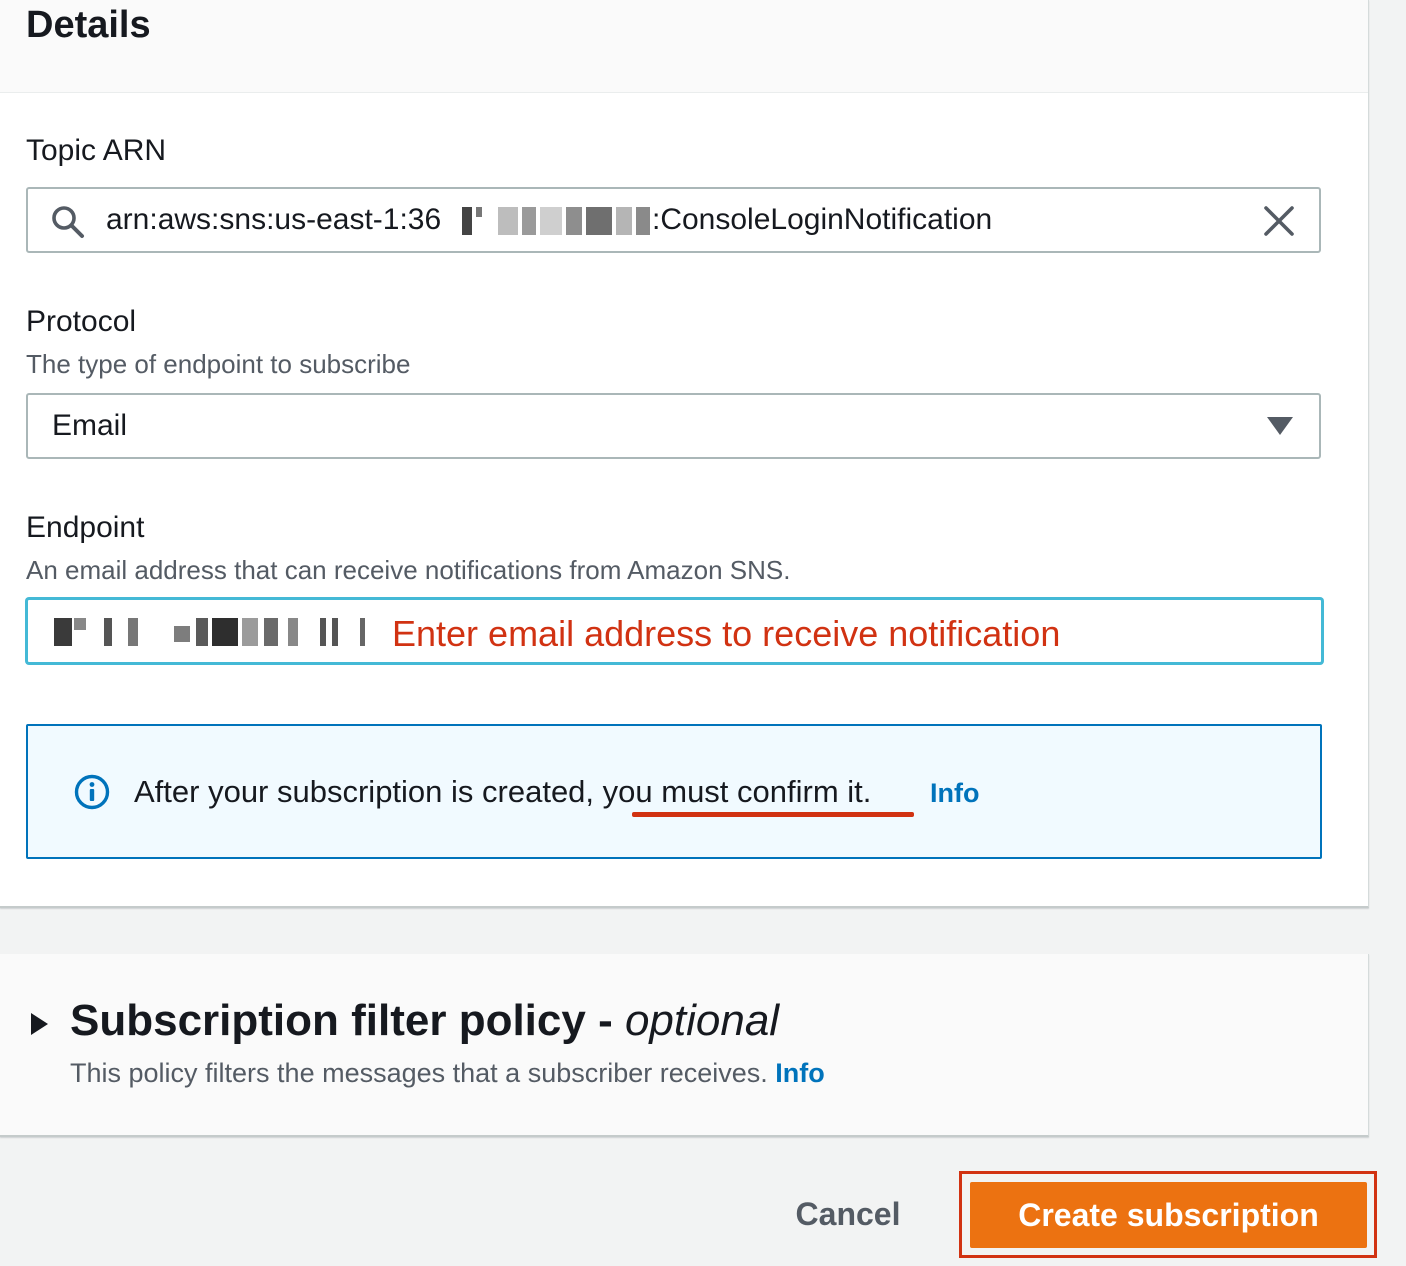  What do you see at coordinates (274, 219) in the screenshot?
I see `topic-arn-value-prefix: arn:aws:sns:us-east-1:36` at bounding box center [274, 219].